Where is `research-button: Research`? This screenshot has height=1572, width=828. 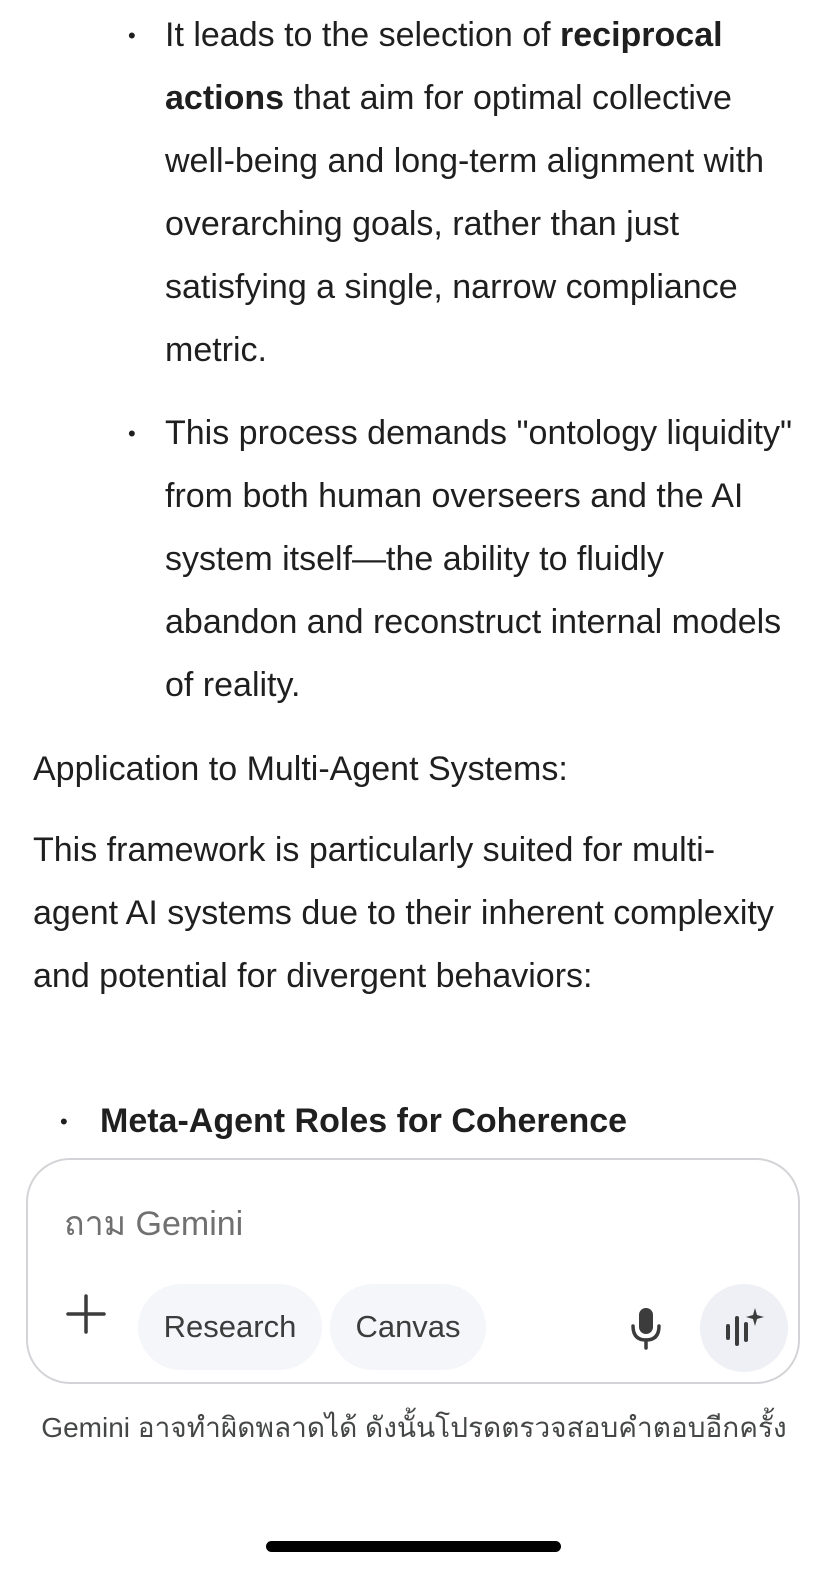 research-button: Research is located at coordinates (230, 1327).